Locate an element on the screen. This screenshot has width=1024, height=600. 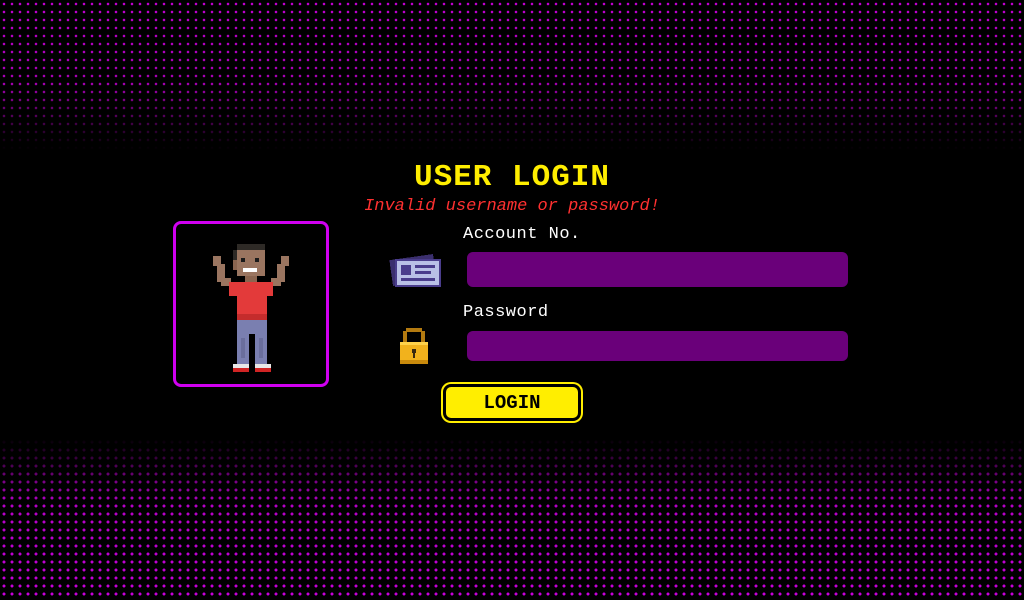
page-title: USER LOGIN is located at coordinates (512, 177).